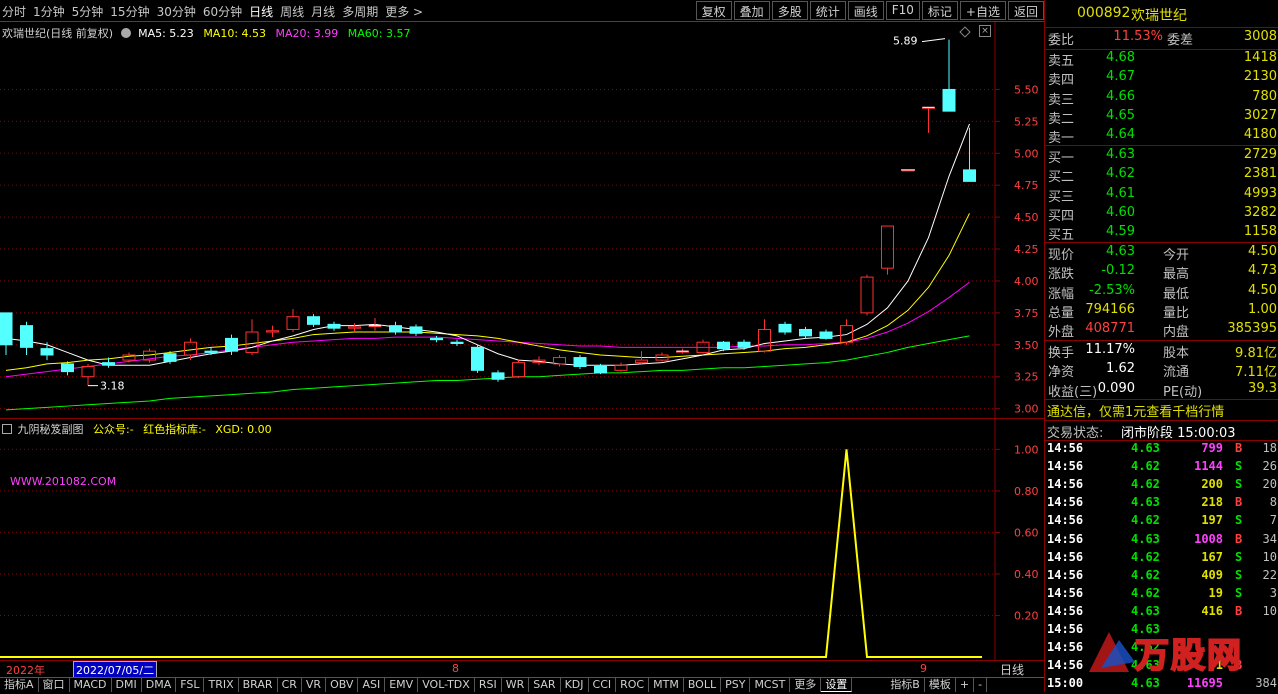  Describe the element at coordinates (1161, 522) in the screenshot. I see `tick-row: 14:56 4.62 197 S 7` at that location.